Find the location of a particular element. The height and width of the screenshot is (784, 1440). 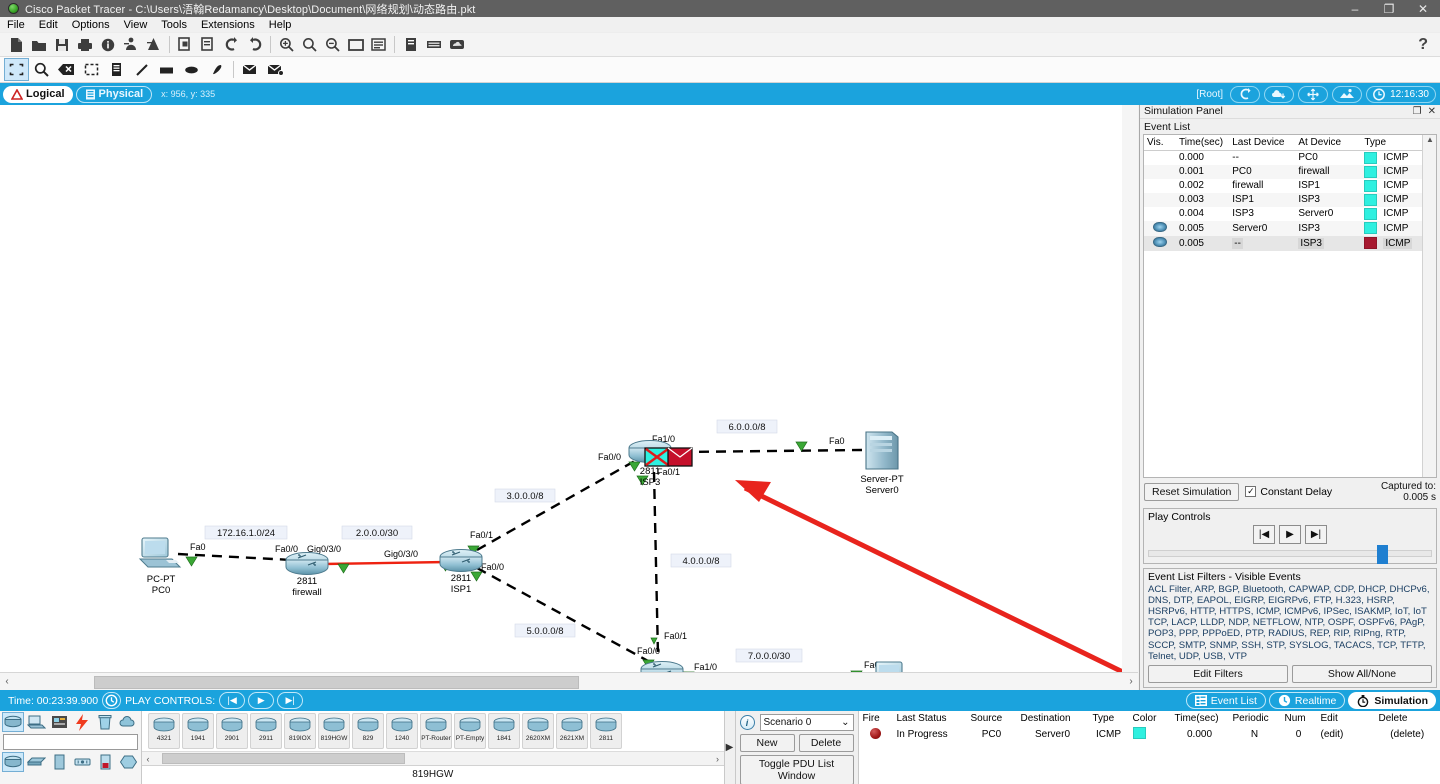

custom-interface-icon is located at coordinates (378, 45).